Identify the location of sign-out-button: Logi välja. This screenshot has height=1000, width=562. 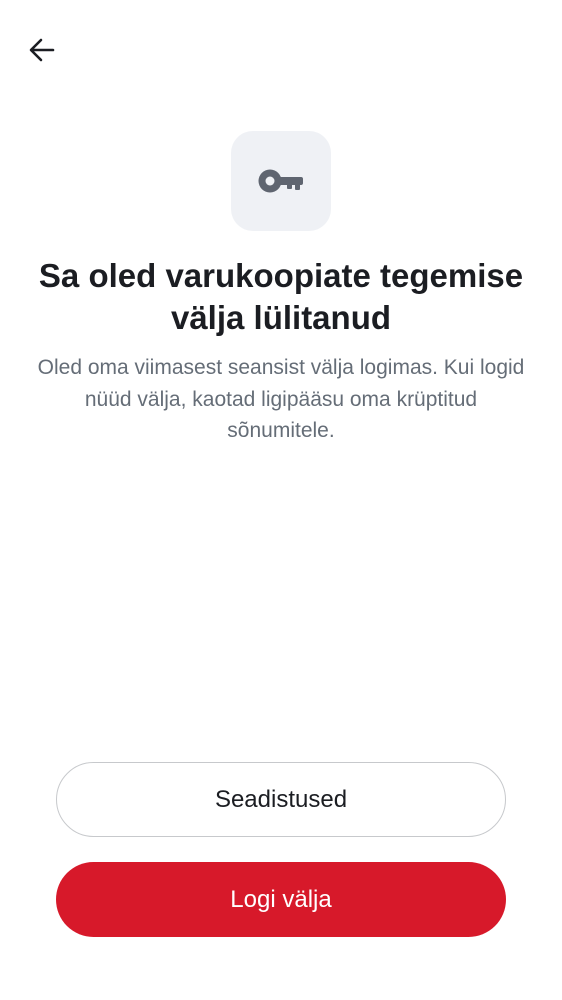
(281, 899).